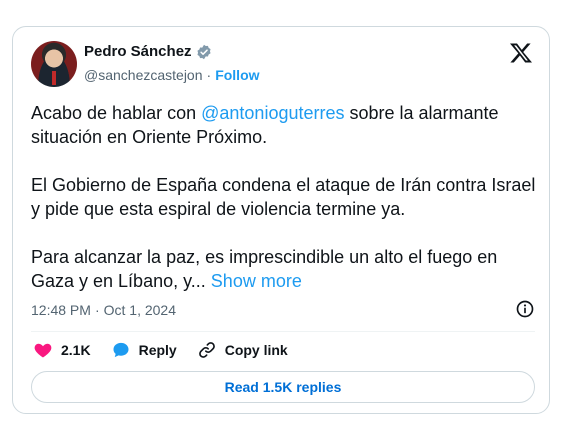  I want to click on reply-button: Reply, so click(144, 350).